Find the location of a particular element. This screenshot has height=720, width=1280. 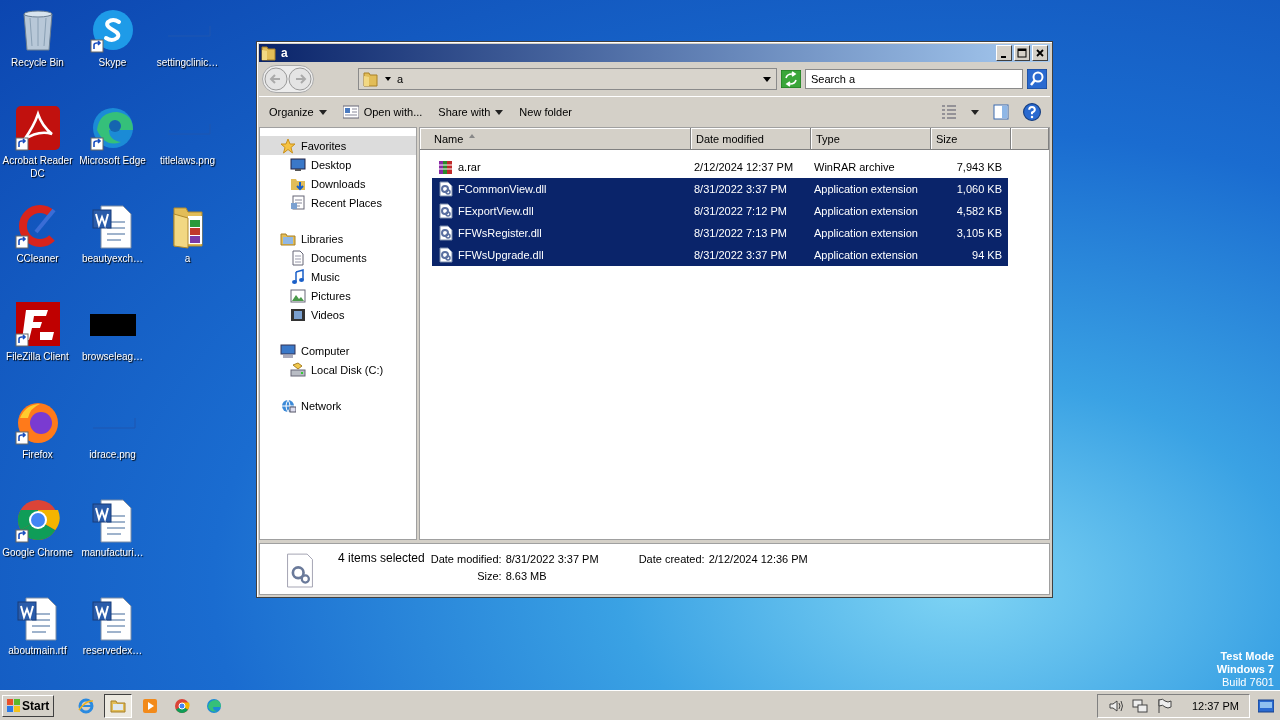

nav-item: Local Disk (C:) is located at coordinates (338, 369).